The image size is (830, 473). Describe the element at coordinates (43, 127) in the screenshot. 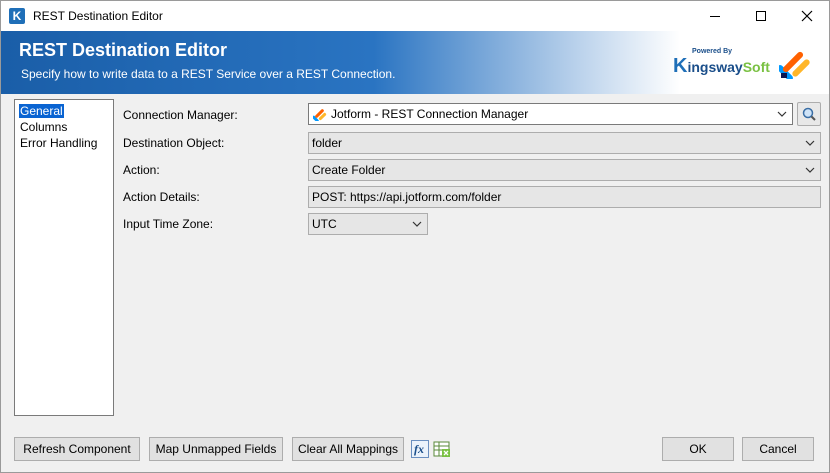

I see `nav-item-columns: Columns` at that location.